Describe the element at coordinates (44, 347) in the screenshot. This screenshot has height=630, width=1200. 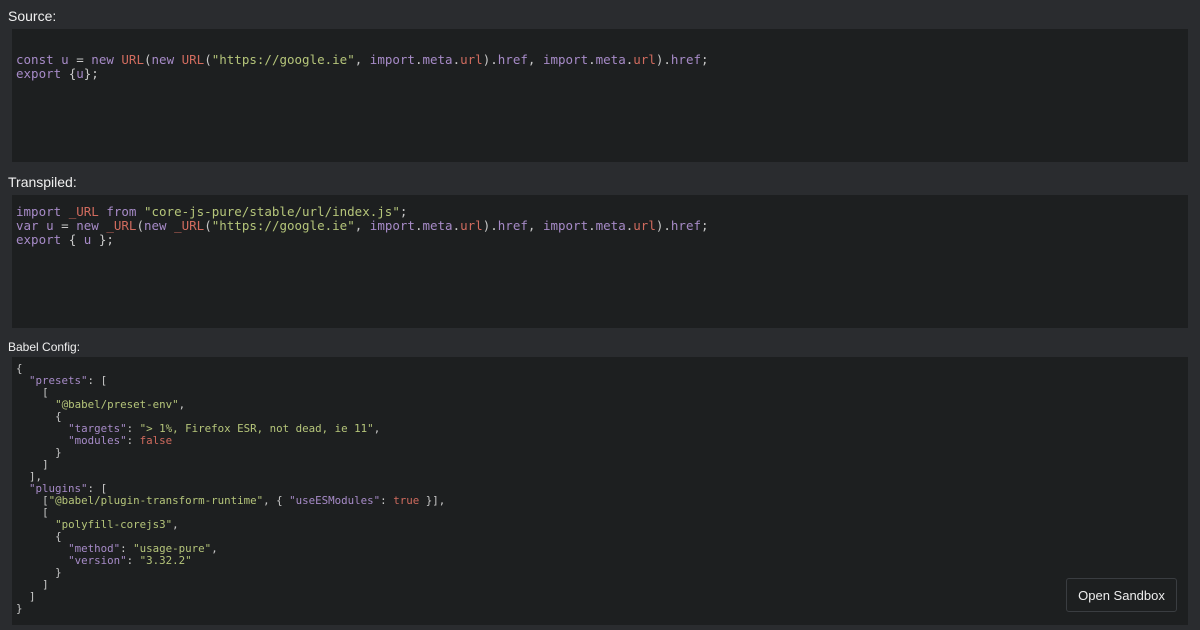
I see `config-heading: Babel Config:` at that location.